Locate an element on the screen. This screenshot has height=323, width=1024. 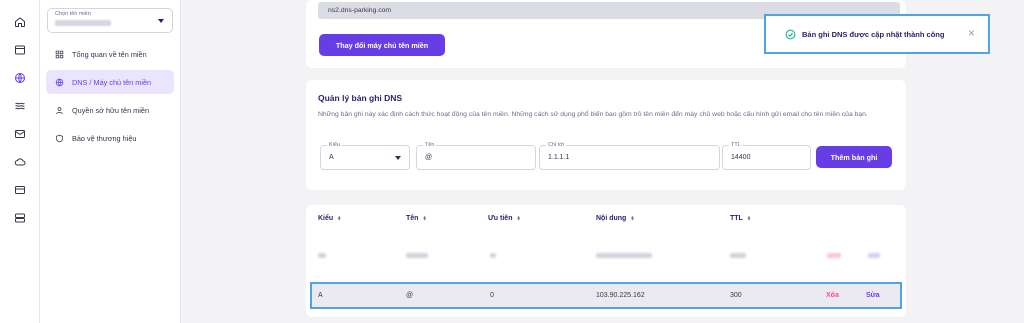
domain-select-label: Chọn tên miền is located at coordinates (73, 14).